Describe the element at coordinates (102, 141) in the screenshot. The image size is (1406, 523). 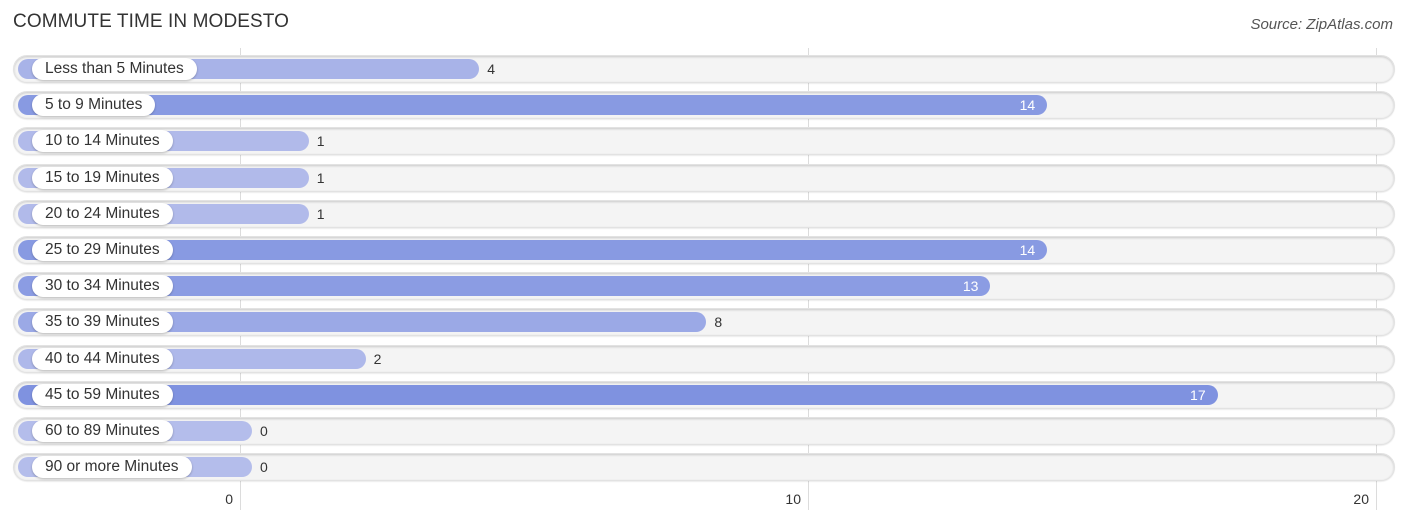
I see `category-label: 10 to 14 Minutes` at that location.